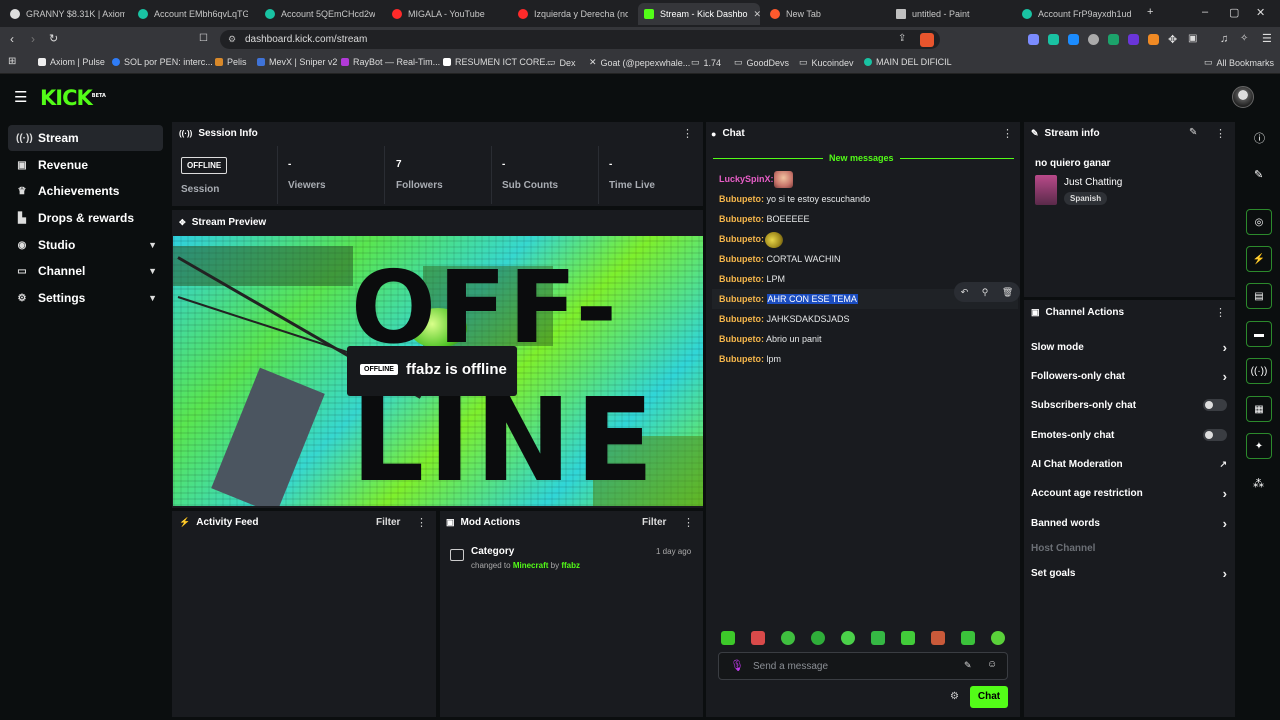  What do you see at coordinates (85, 165) in the screenshot?
I see `sidebar-item-revenue: ▣ Revenue` at bounding box center [85, 165].